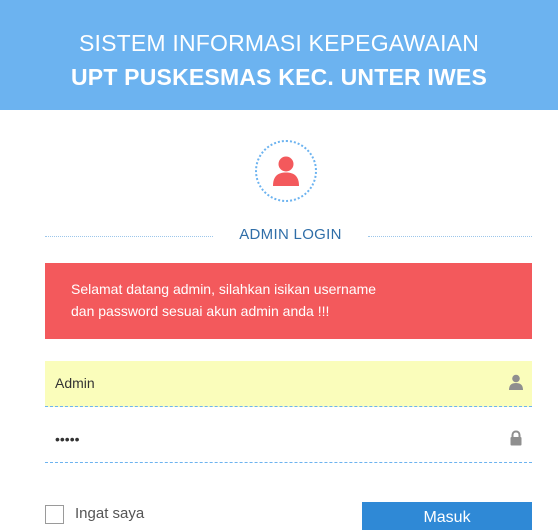 The image size is (558, 530). I want to click on password-input, so click(265, 439).